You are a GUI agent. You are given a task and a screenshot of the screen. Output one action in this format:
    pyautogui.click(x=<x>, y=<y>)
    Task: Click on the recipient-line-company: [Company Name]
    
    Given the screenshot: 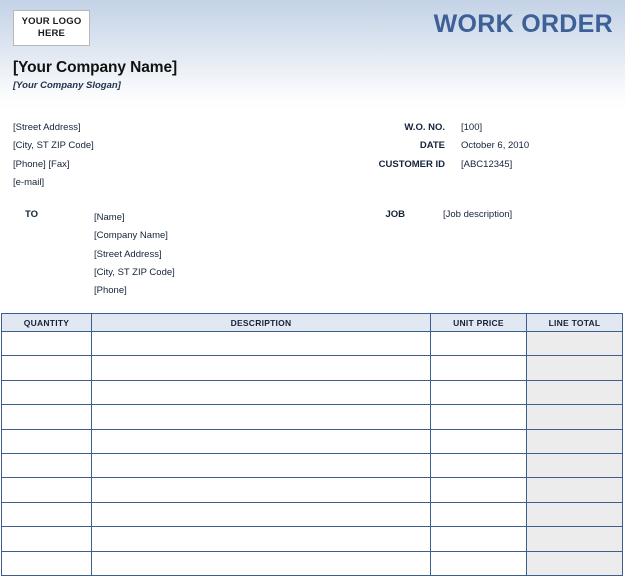 What is the action you would take?
    pyautogui.click(x=134, y=236)
    